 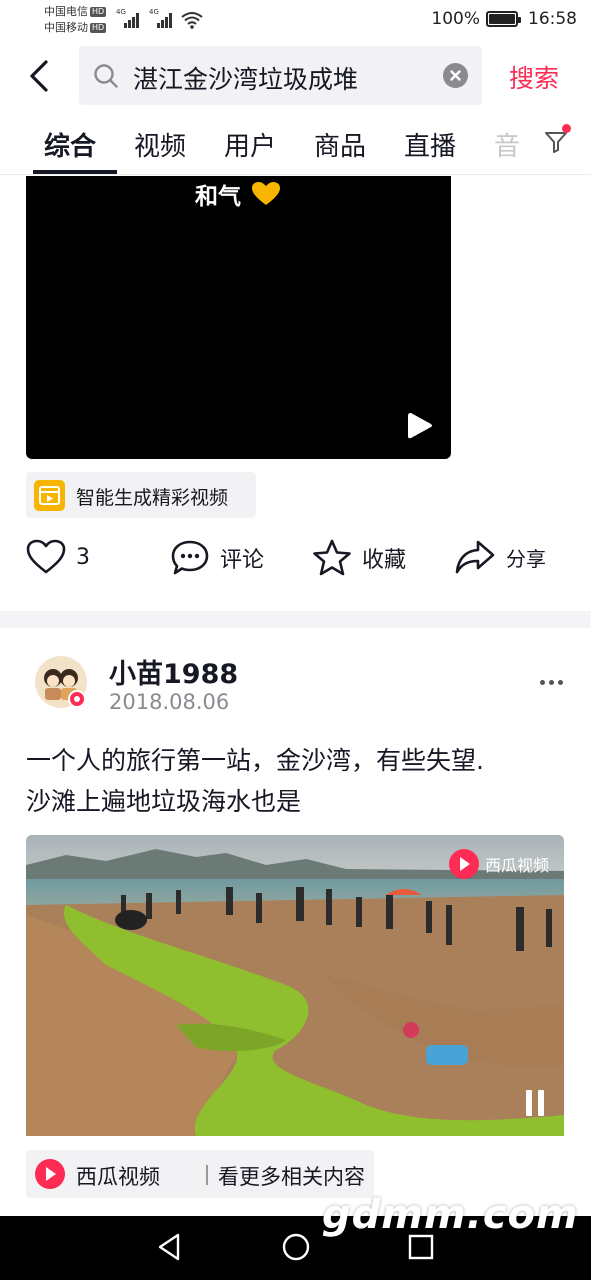 I want to click on site-watermark: gdmm.com, so click(x=450, y=1215).